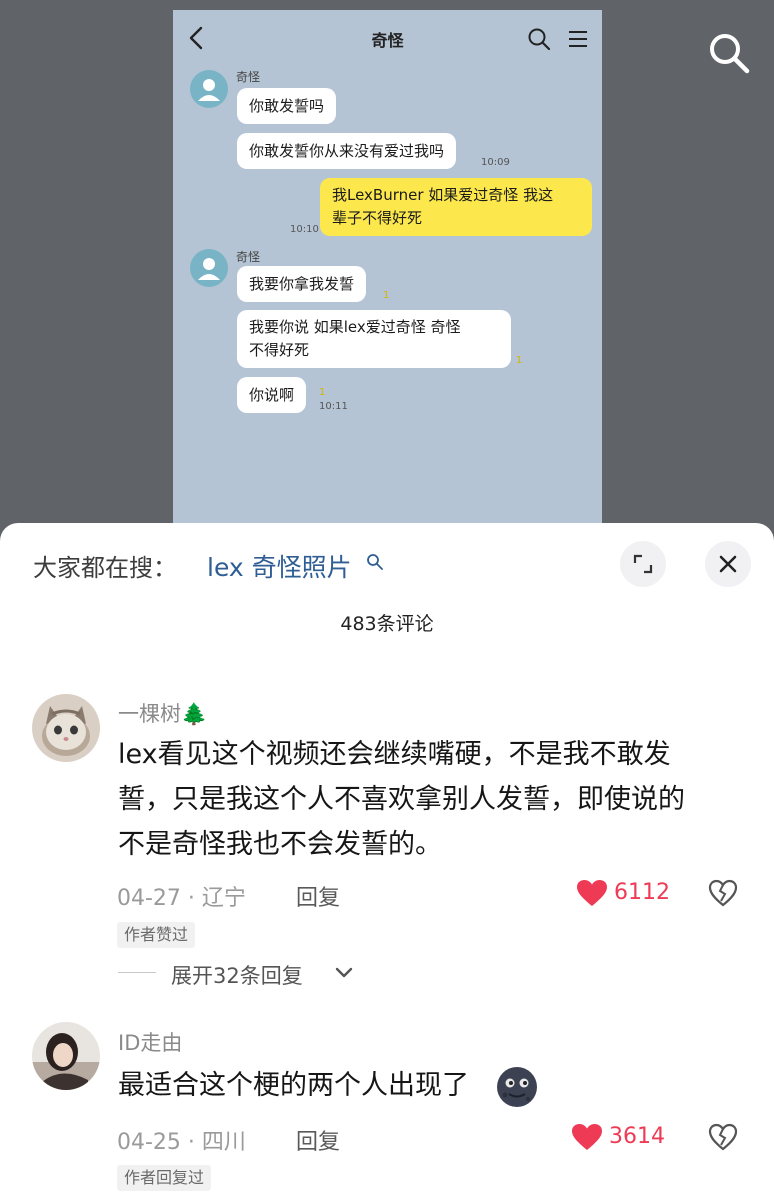  Describe the element at coordinates (279, 350) in the screenshot. I see `message-text: 不得好死` at that location.